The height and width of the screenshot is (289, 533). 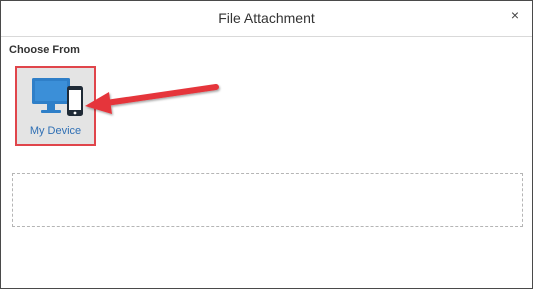 I want to click on dialog-header: File Attachment ×, so click(x=266, y=19).